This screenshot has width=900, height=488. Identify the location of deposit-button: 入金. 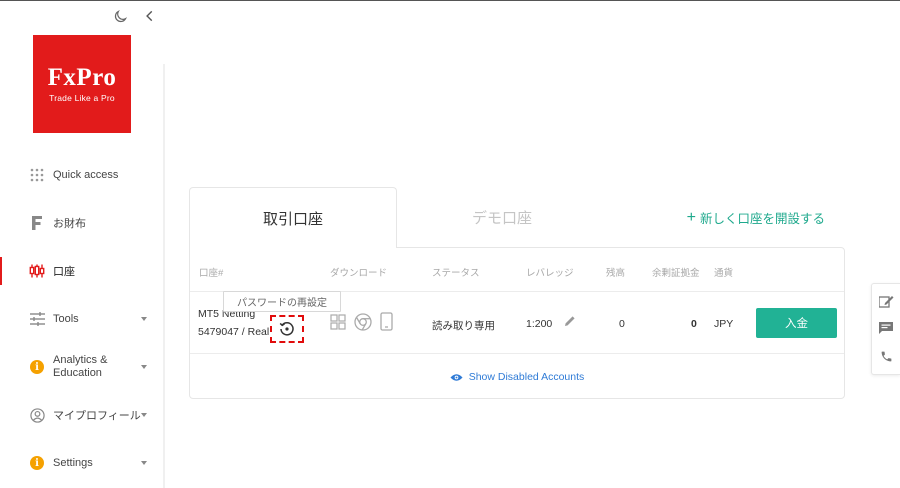
(796, 323).